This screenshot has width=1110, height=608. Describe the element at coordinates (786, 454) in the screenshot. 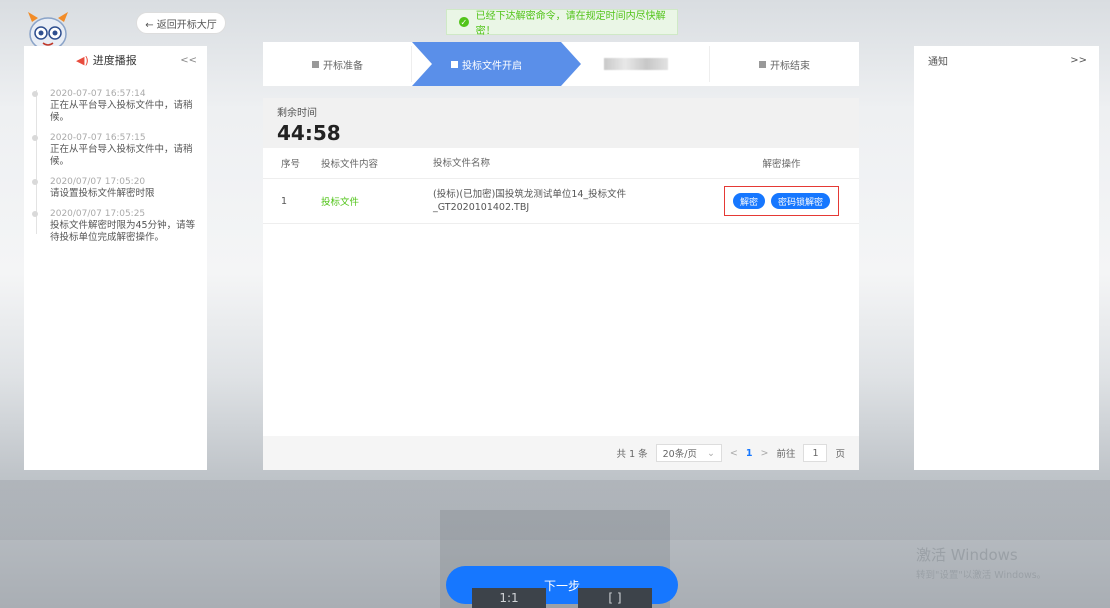

I see `goto-prefix: 前往` at that location.